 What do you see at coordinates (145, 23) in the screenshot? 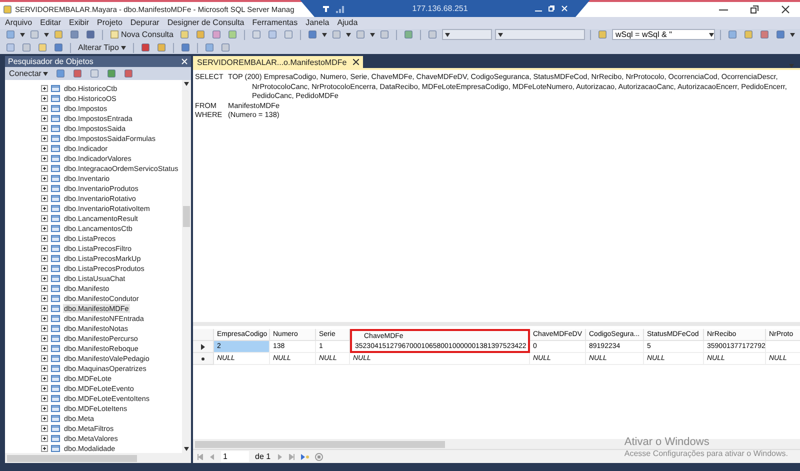
I see `menu-item: Depurar` at bounding box center [145, 23].